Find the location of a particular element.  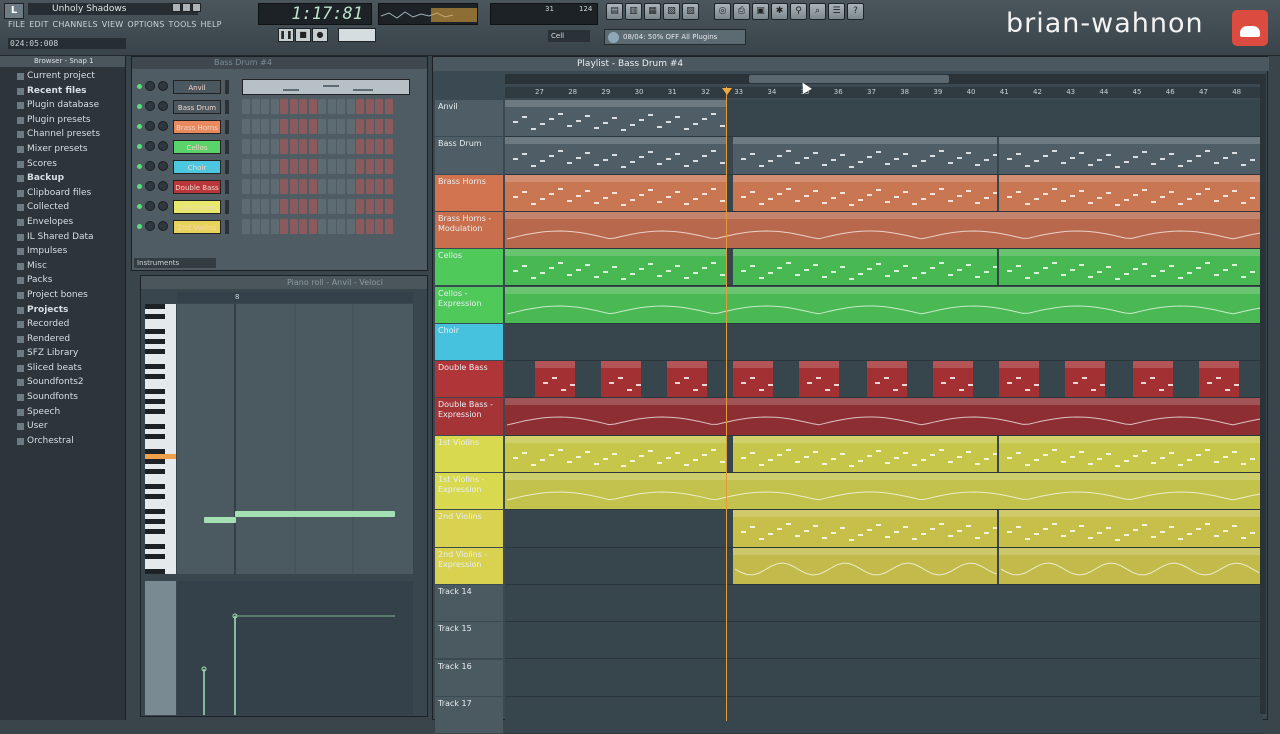

browser-item: Current project is located at coordinates (62, 76).